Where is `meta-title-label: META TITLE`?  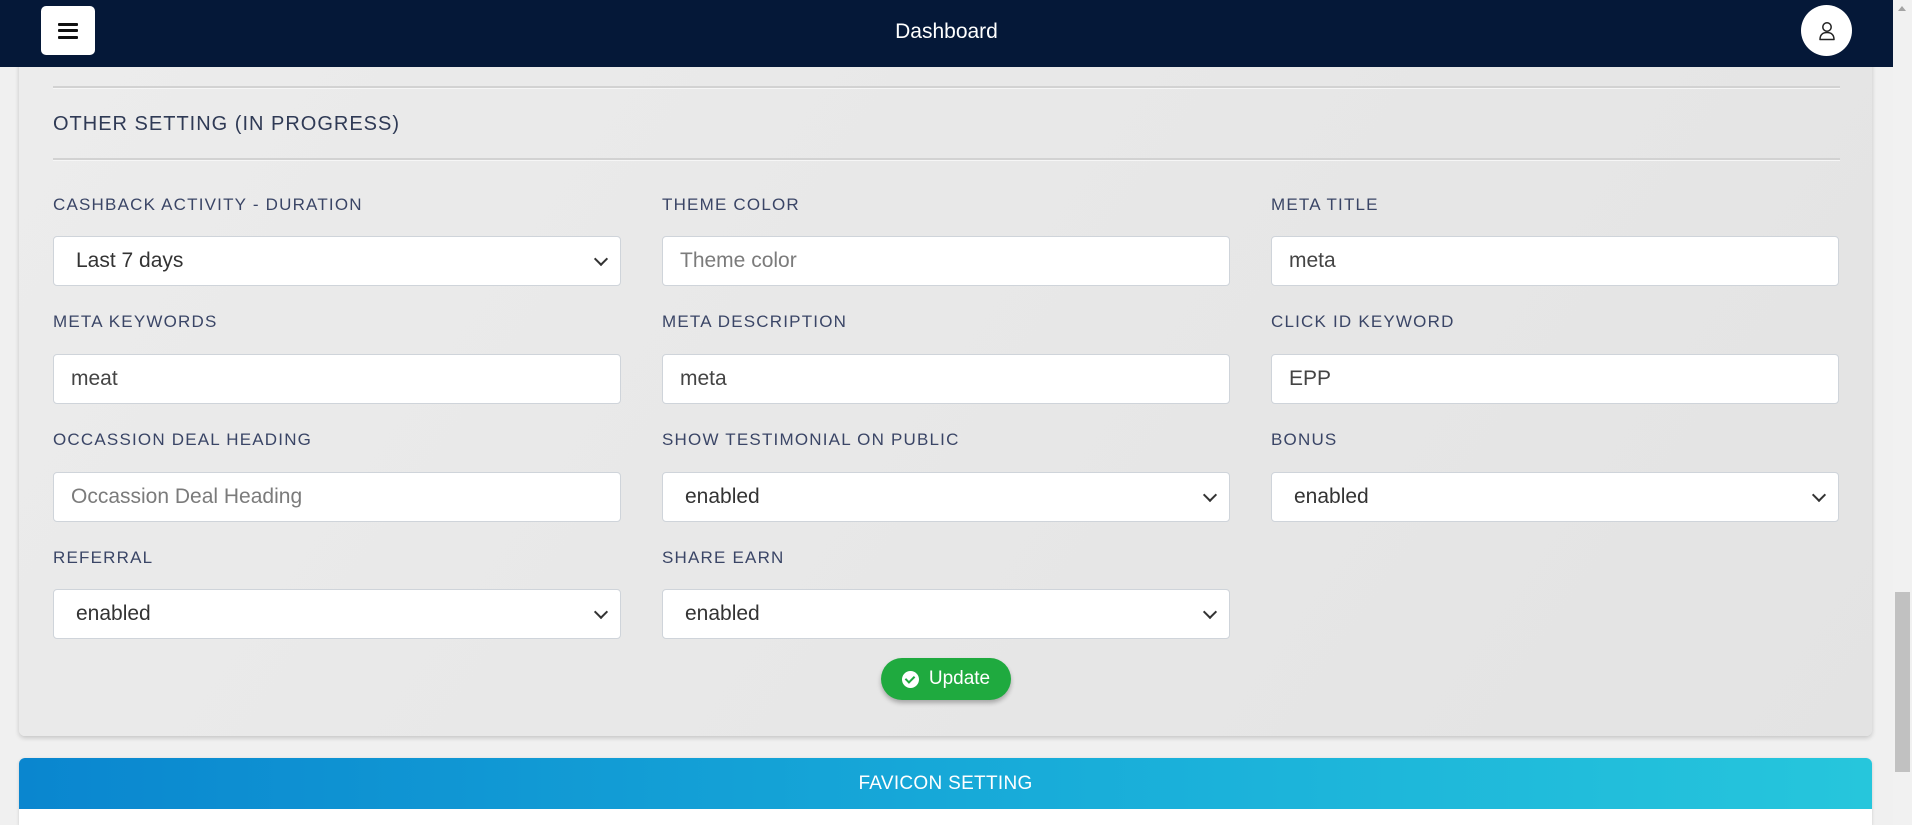 meta-title-label: META TITLE is located at coordinates (1325, 204).